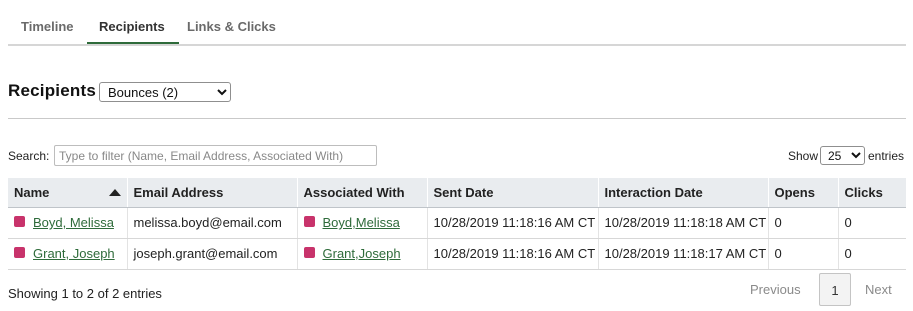  Describe the element at coordinates (215, 155) in the screenshot. I see `search-input` at that location.